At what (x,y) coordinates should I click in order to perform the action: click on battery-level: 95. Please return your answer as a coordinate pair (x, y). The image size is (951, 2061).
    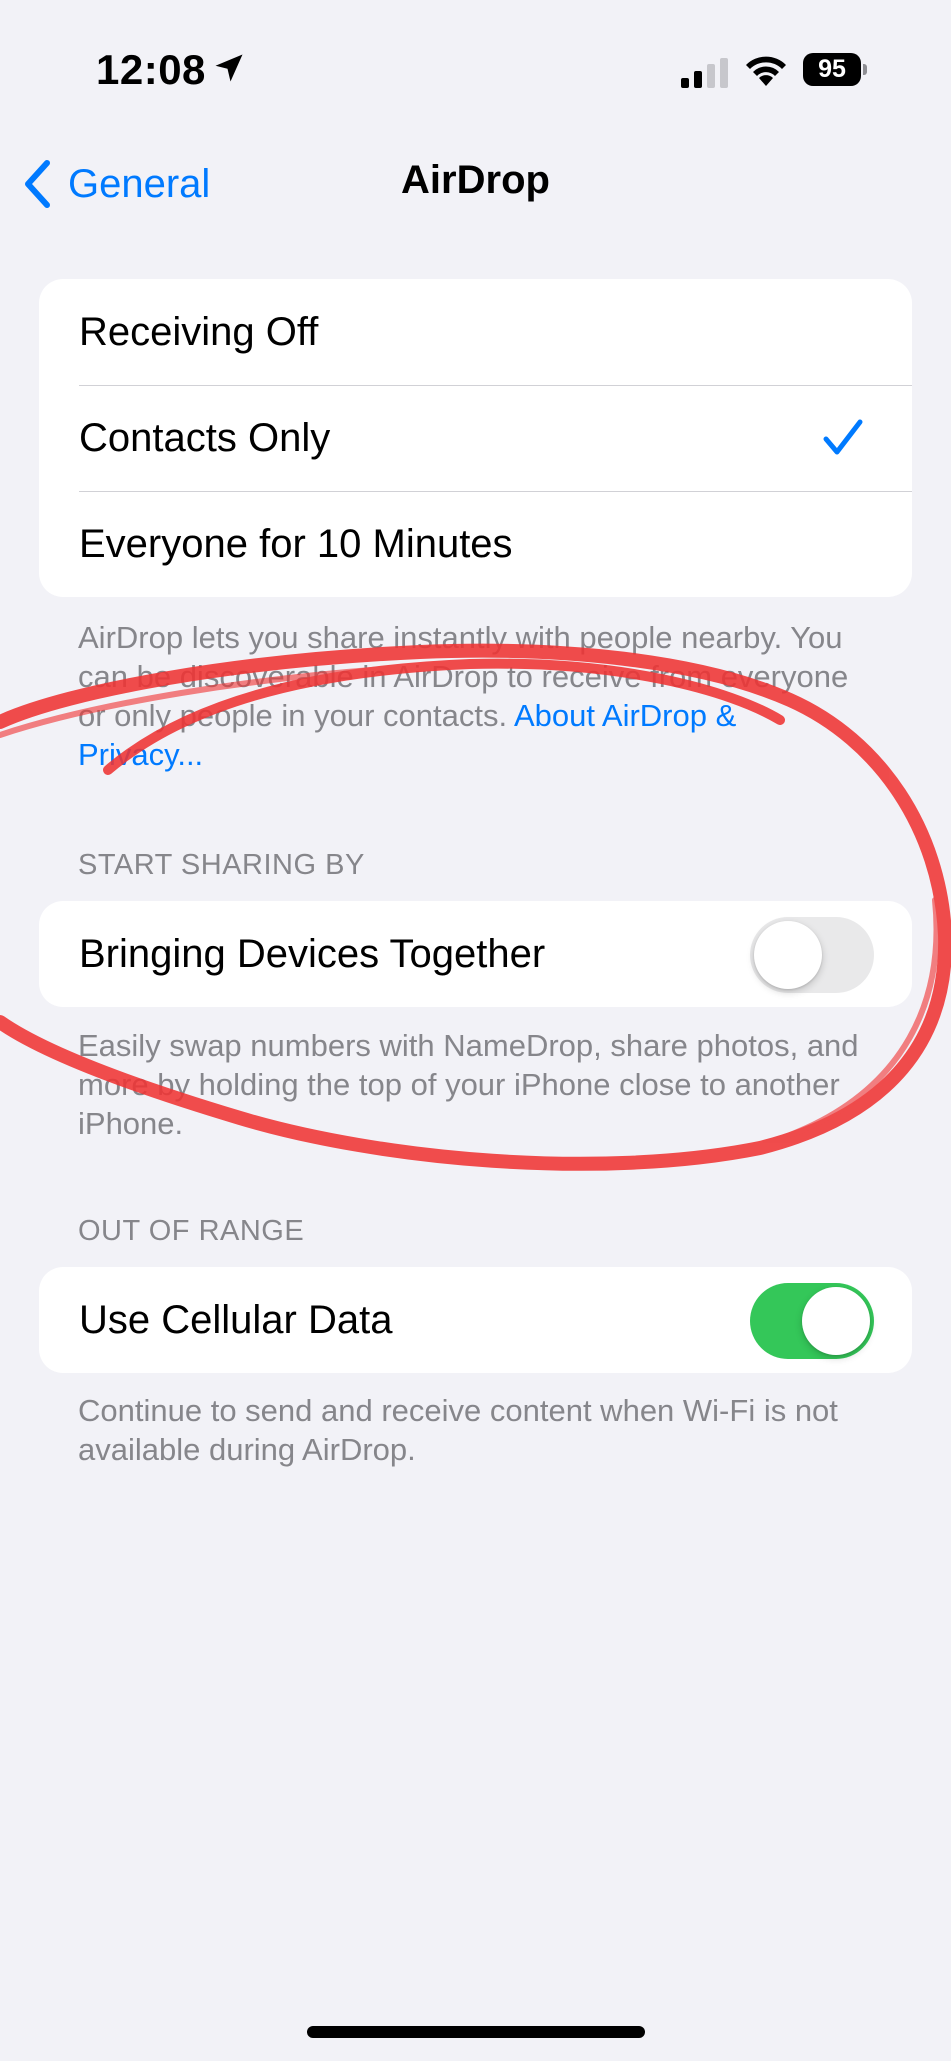
    Looking at the image, I should click on (832, 69).